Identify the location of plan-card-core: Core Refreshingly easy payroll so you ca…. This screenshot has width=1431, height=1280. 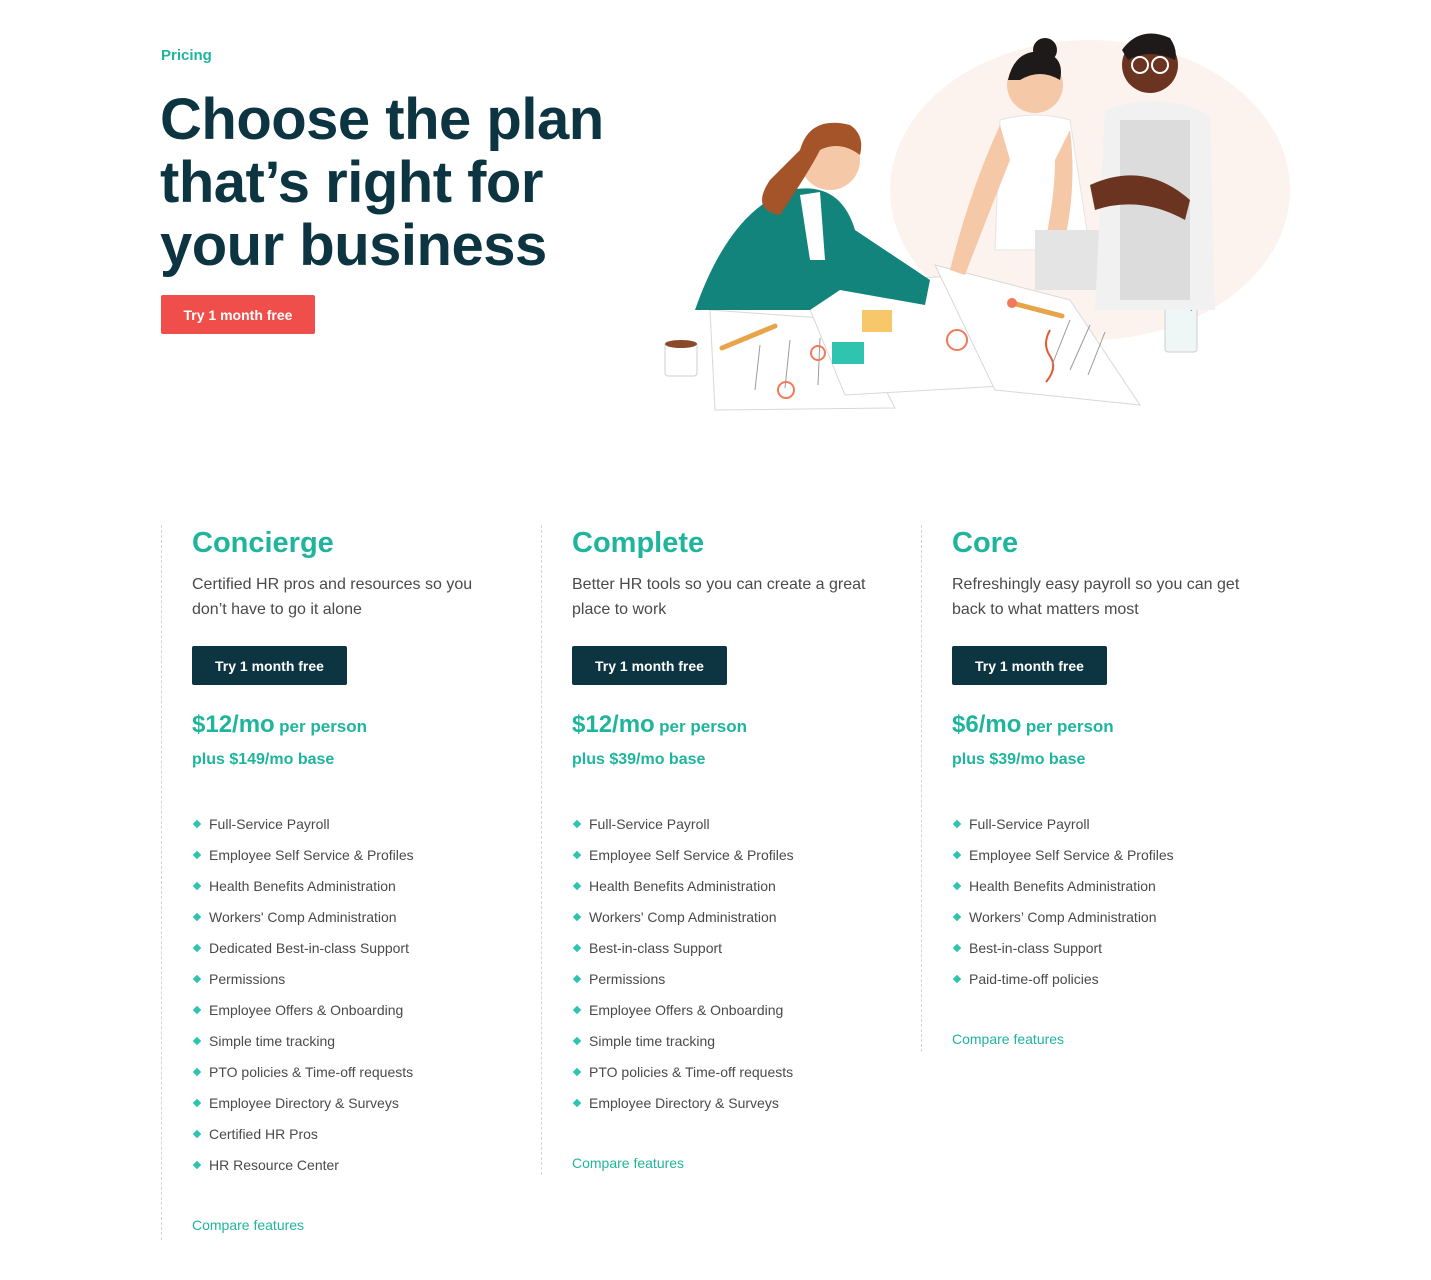
(1080, 788).